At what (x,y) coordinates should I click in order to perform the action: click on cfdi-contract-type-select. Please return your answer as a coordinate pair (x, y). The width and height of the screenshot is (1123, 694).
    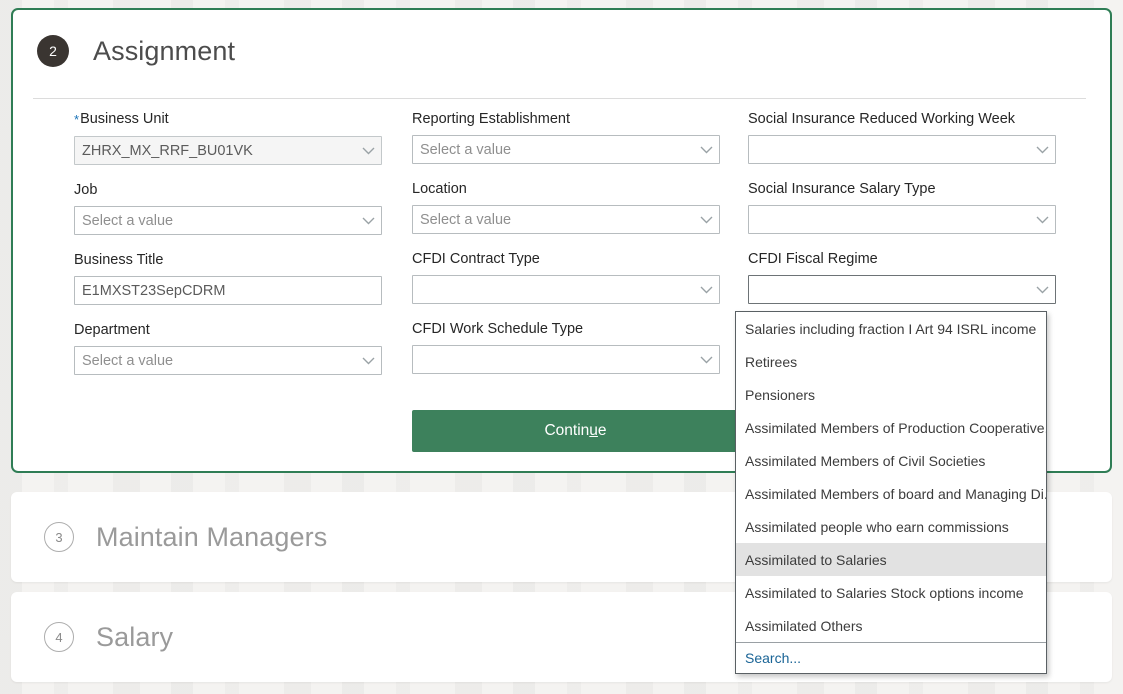
    Looking at the image, I should click on (566, 289).